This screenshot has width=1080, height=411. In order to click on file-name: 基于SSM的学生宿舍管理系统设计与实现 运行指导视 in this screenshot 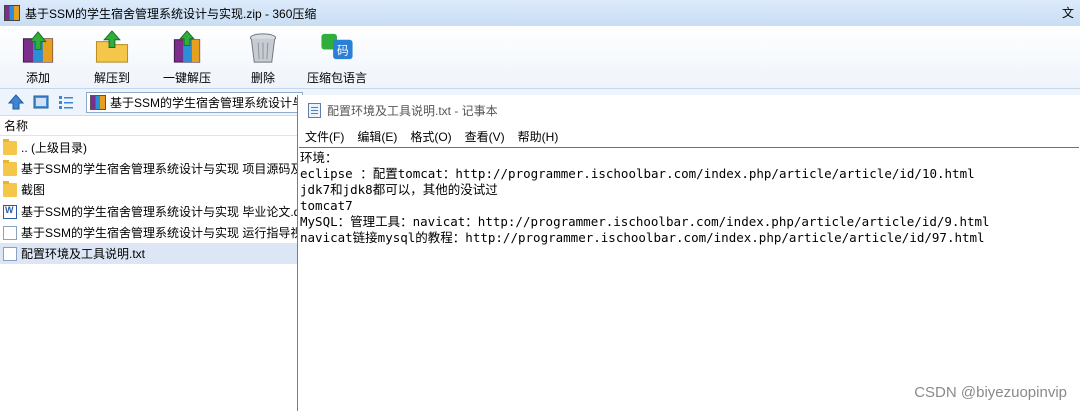, I will do `click(159, 233)`.